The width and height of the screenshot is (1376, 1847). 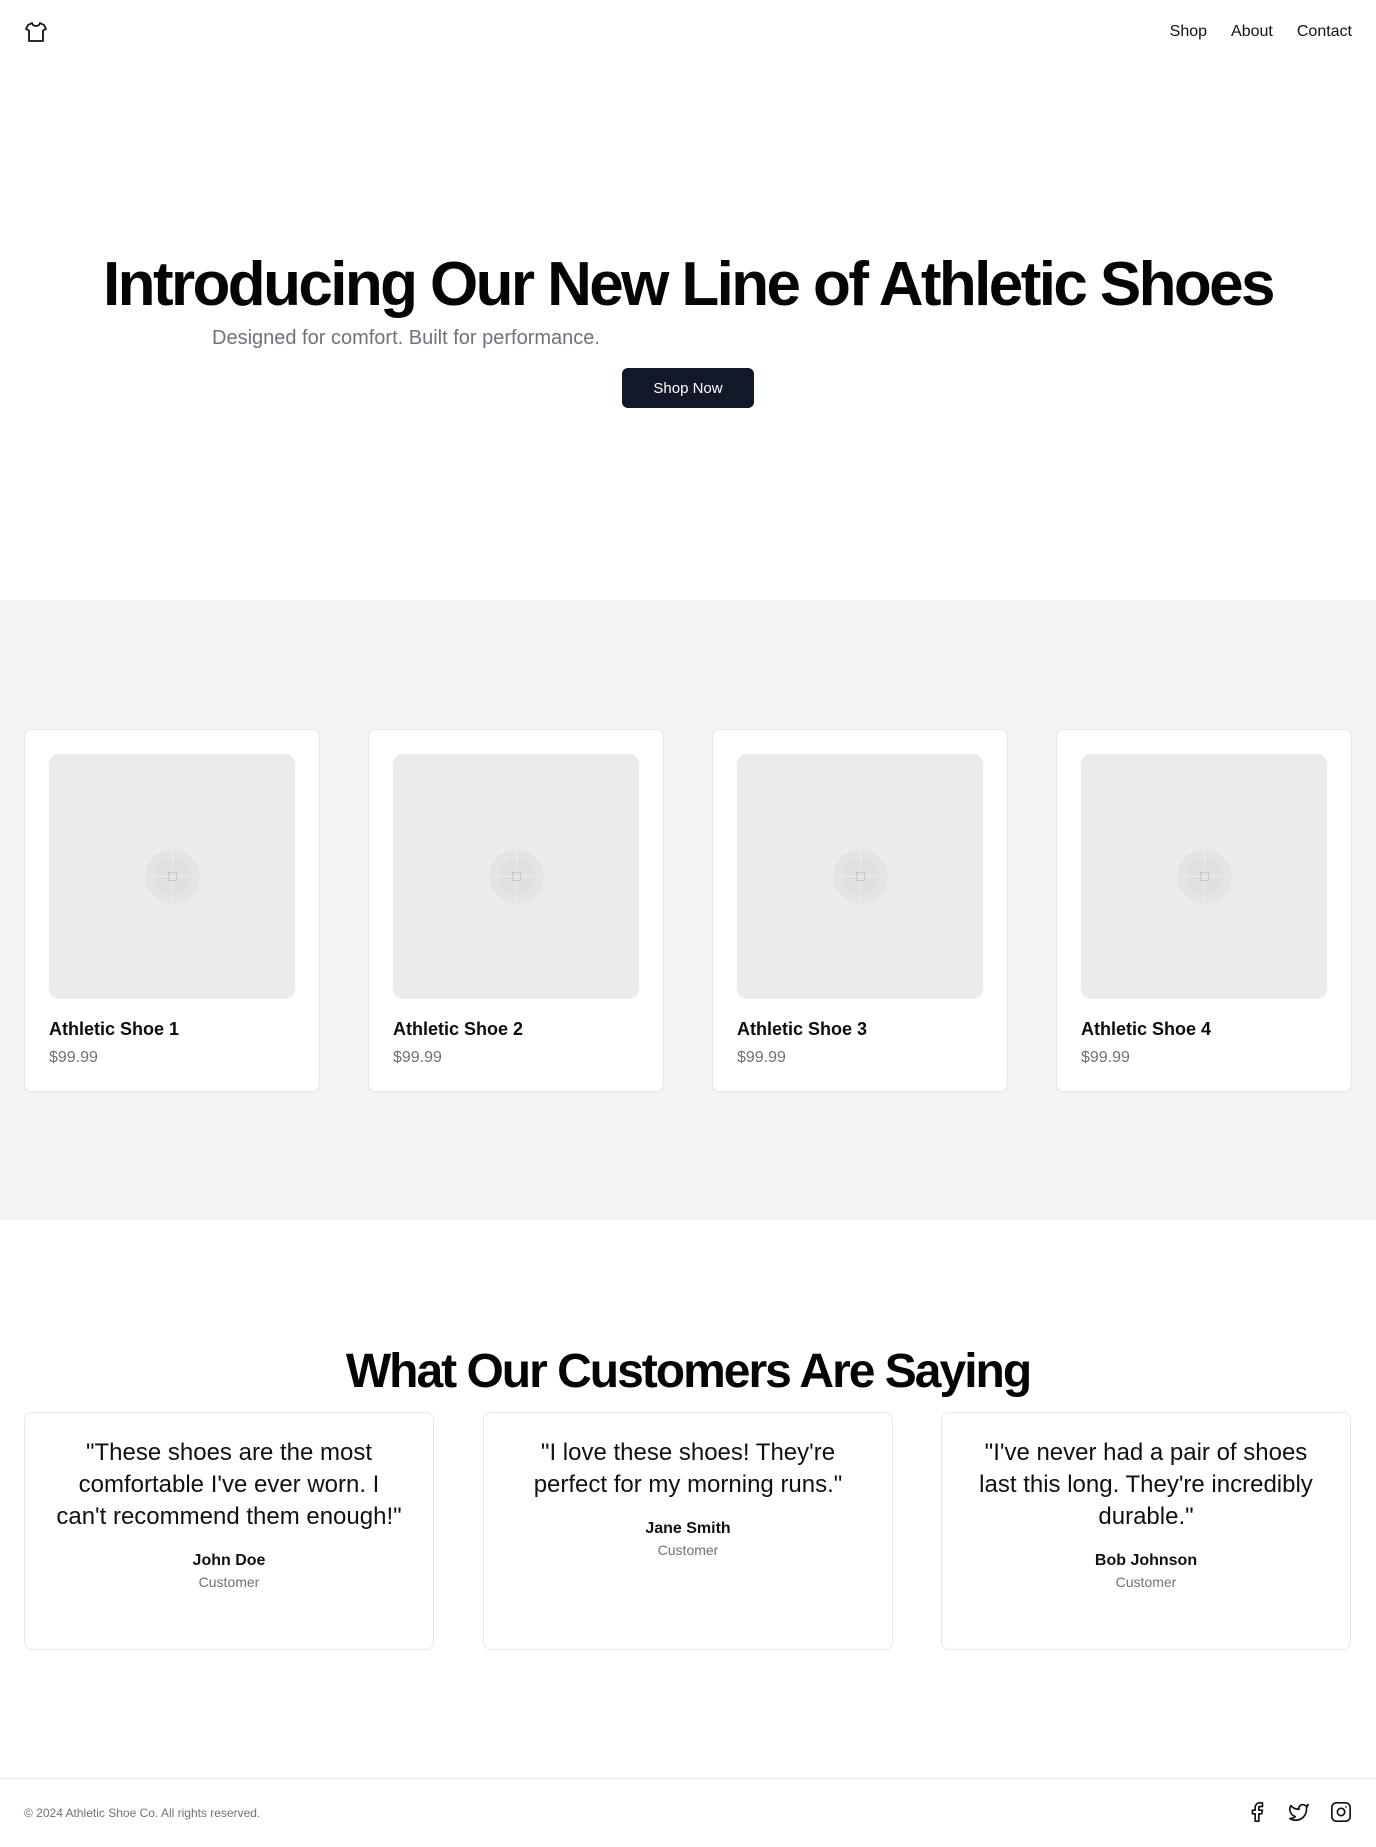 What do you see at coordinates (1146, 1560) in the screenshot?
I see `testimonial-author: Bob Johnson` at bounding box center [1146, 1560].